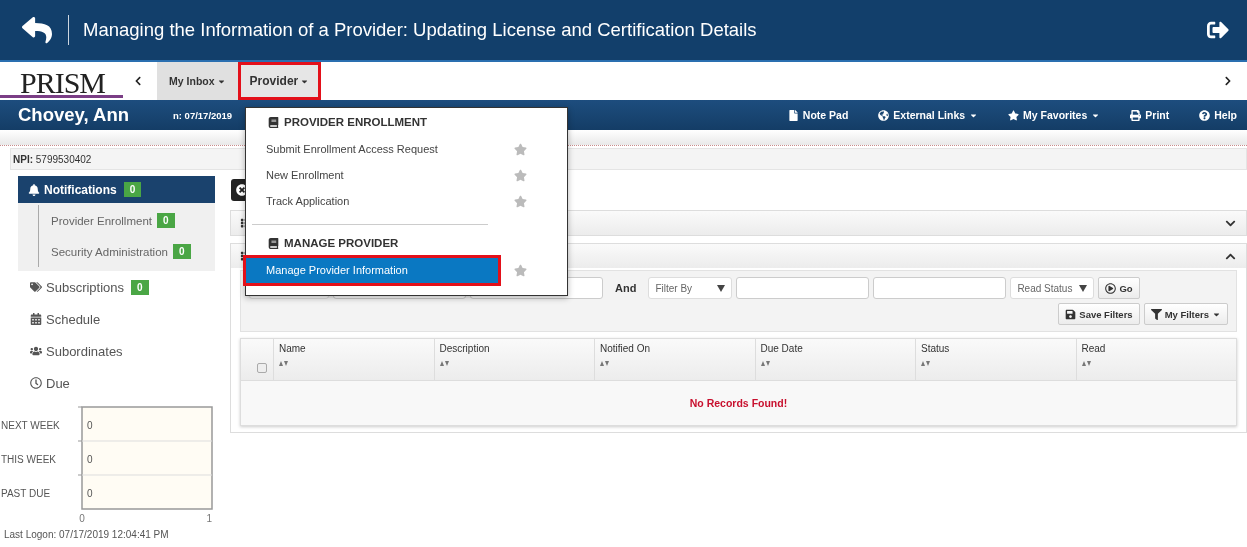 The height and width of the screenshot is (547, 1247). What do you see at coordinates (1205, 115) in the screenshot?
I see `help-icon` at bounding box center [1205, 115].